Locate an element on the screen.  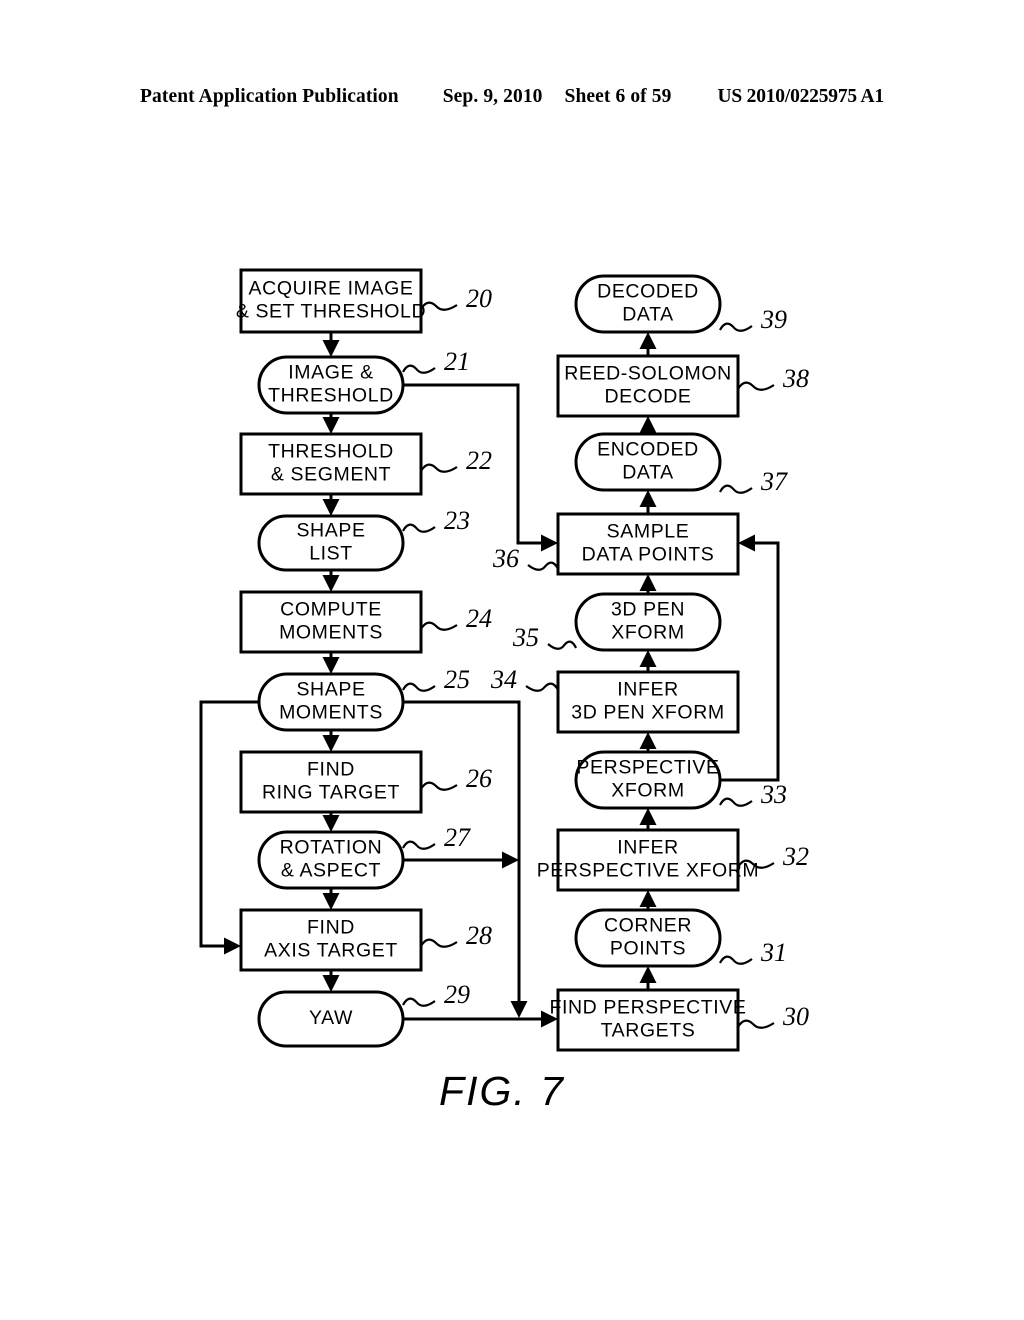
flow-node-label: INFER is located at coordinates (648, 690).